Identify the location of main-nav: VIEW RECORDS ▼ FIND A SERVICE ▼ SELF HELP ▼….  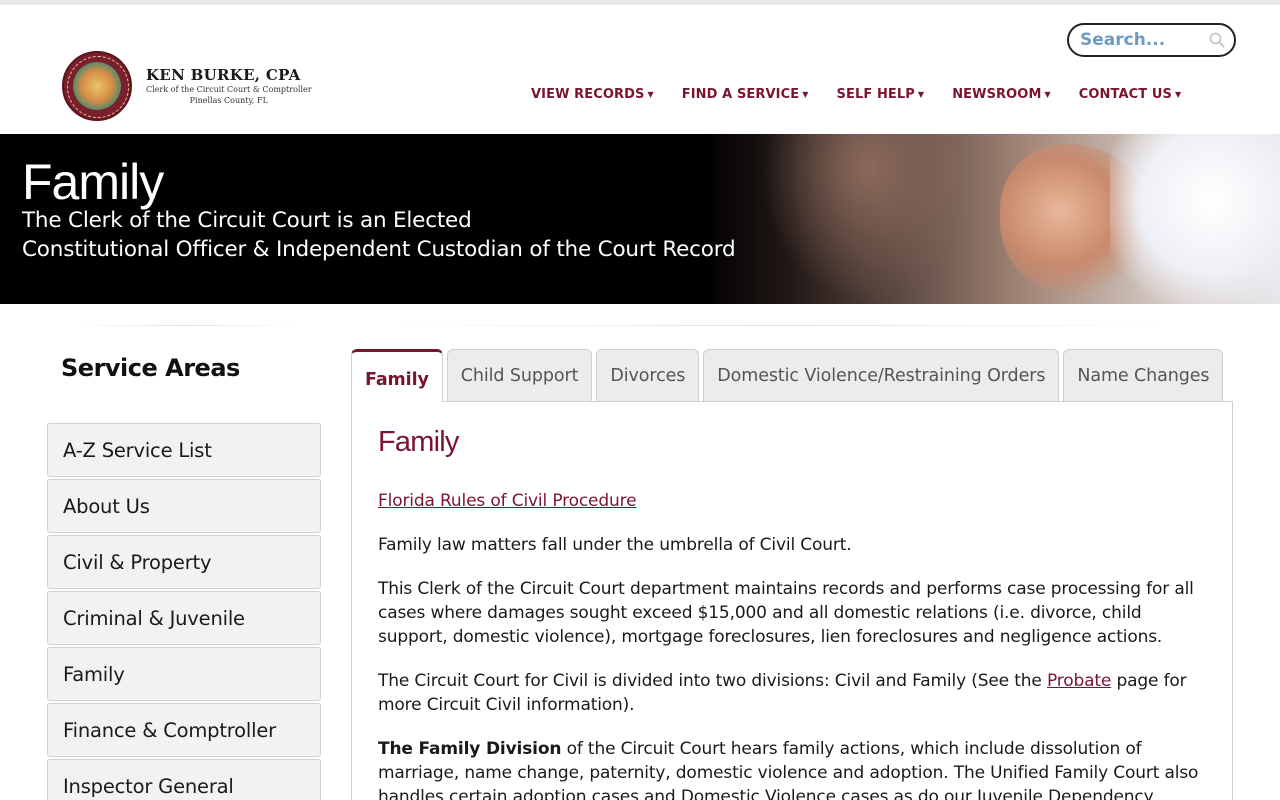
(870, 94).